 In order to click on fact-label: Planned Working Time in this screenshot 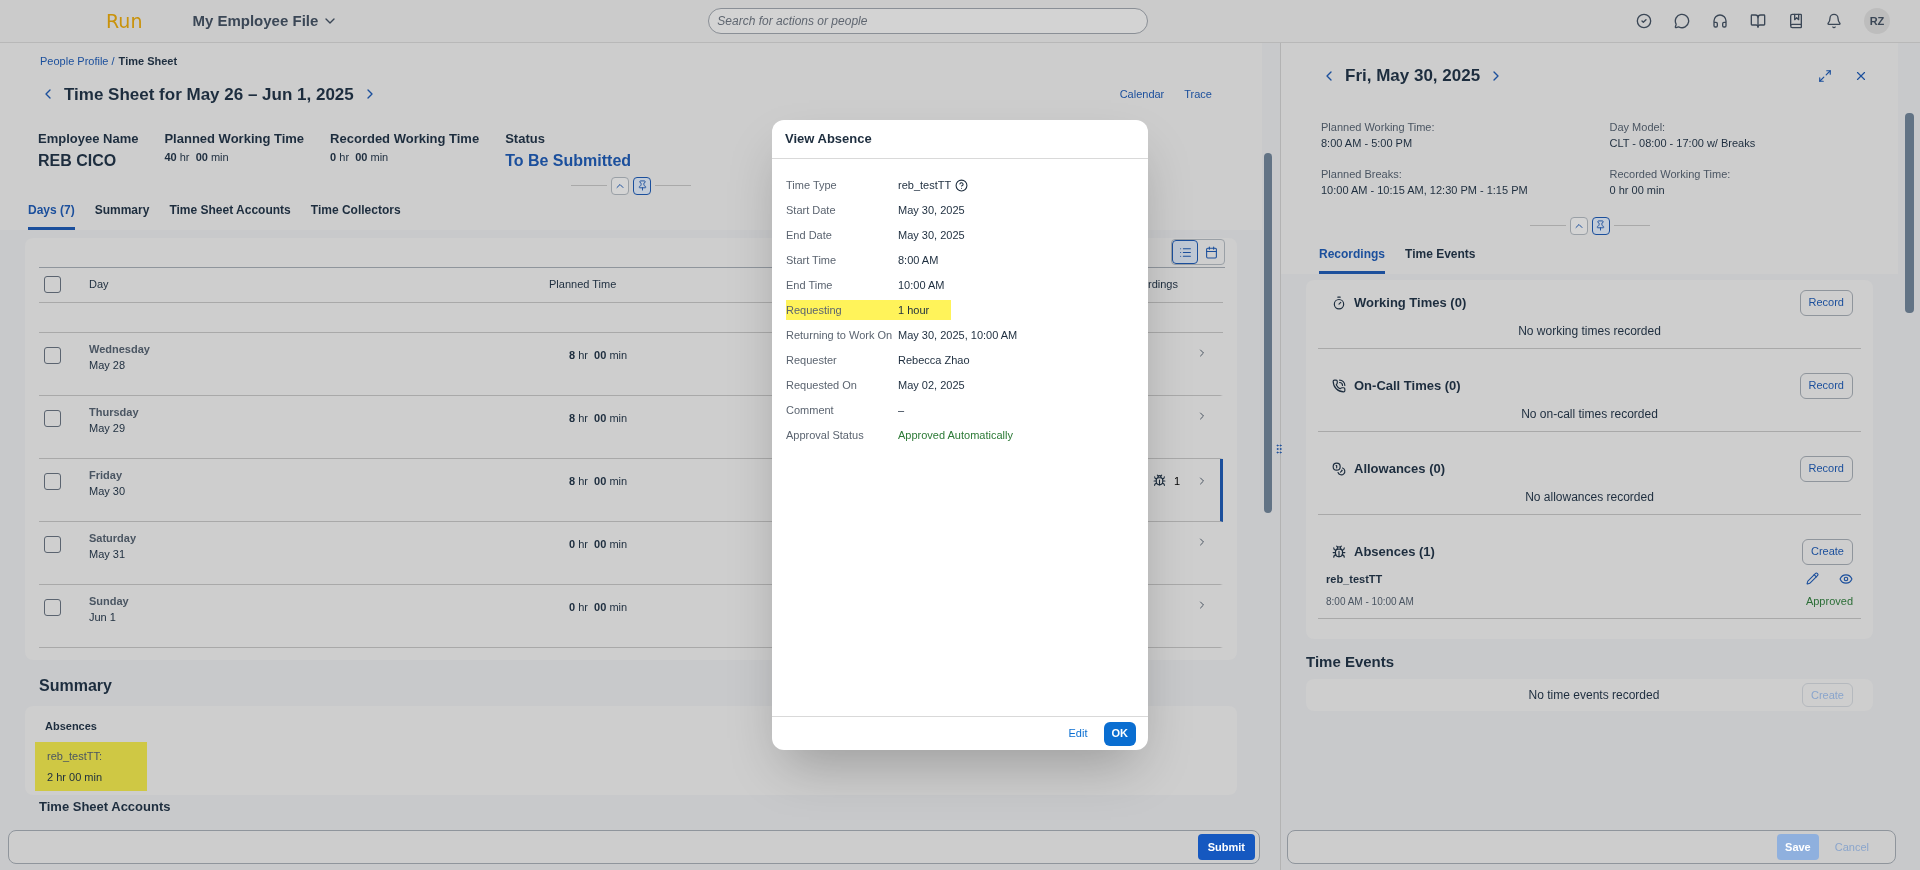, I will do `click(234, 139)`.